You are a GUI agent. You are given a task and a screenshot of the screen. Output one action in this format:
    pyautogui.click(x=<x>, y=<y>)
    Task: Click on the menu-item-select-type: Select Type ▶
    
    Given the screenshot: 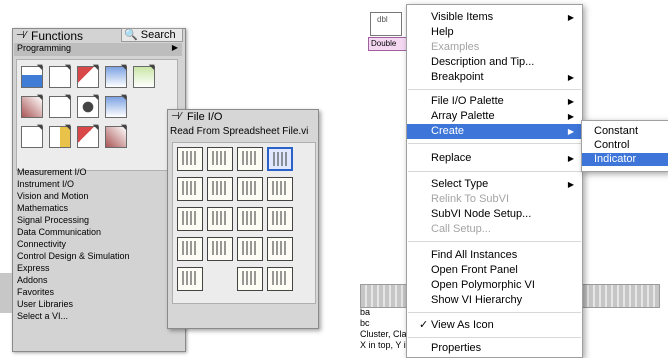 What is the action you would take?
    pyautogui.click(x=494, y=184)
    